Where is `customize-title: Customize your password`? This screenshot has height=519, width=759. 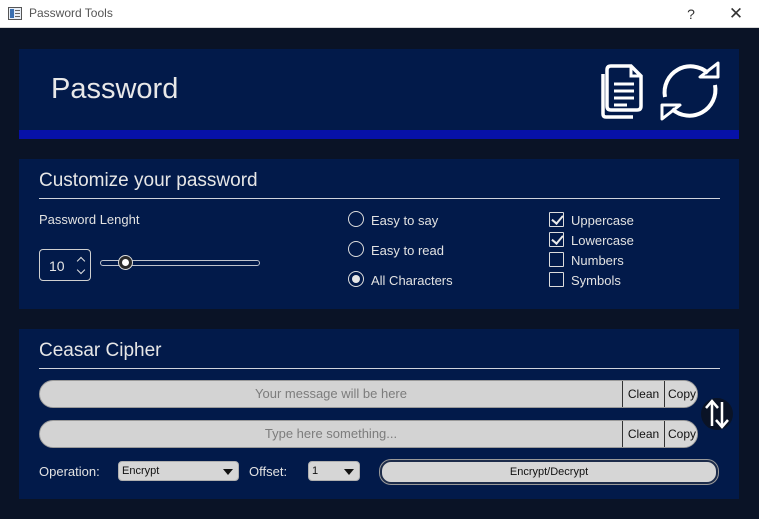
customize-title: Customize your password is located at coordinates (148, 180).